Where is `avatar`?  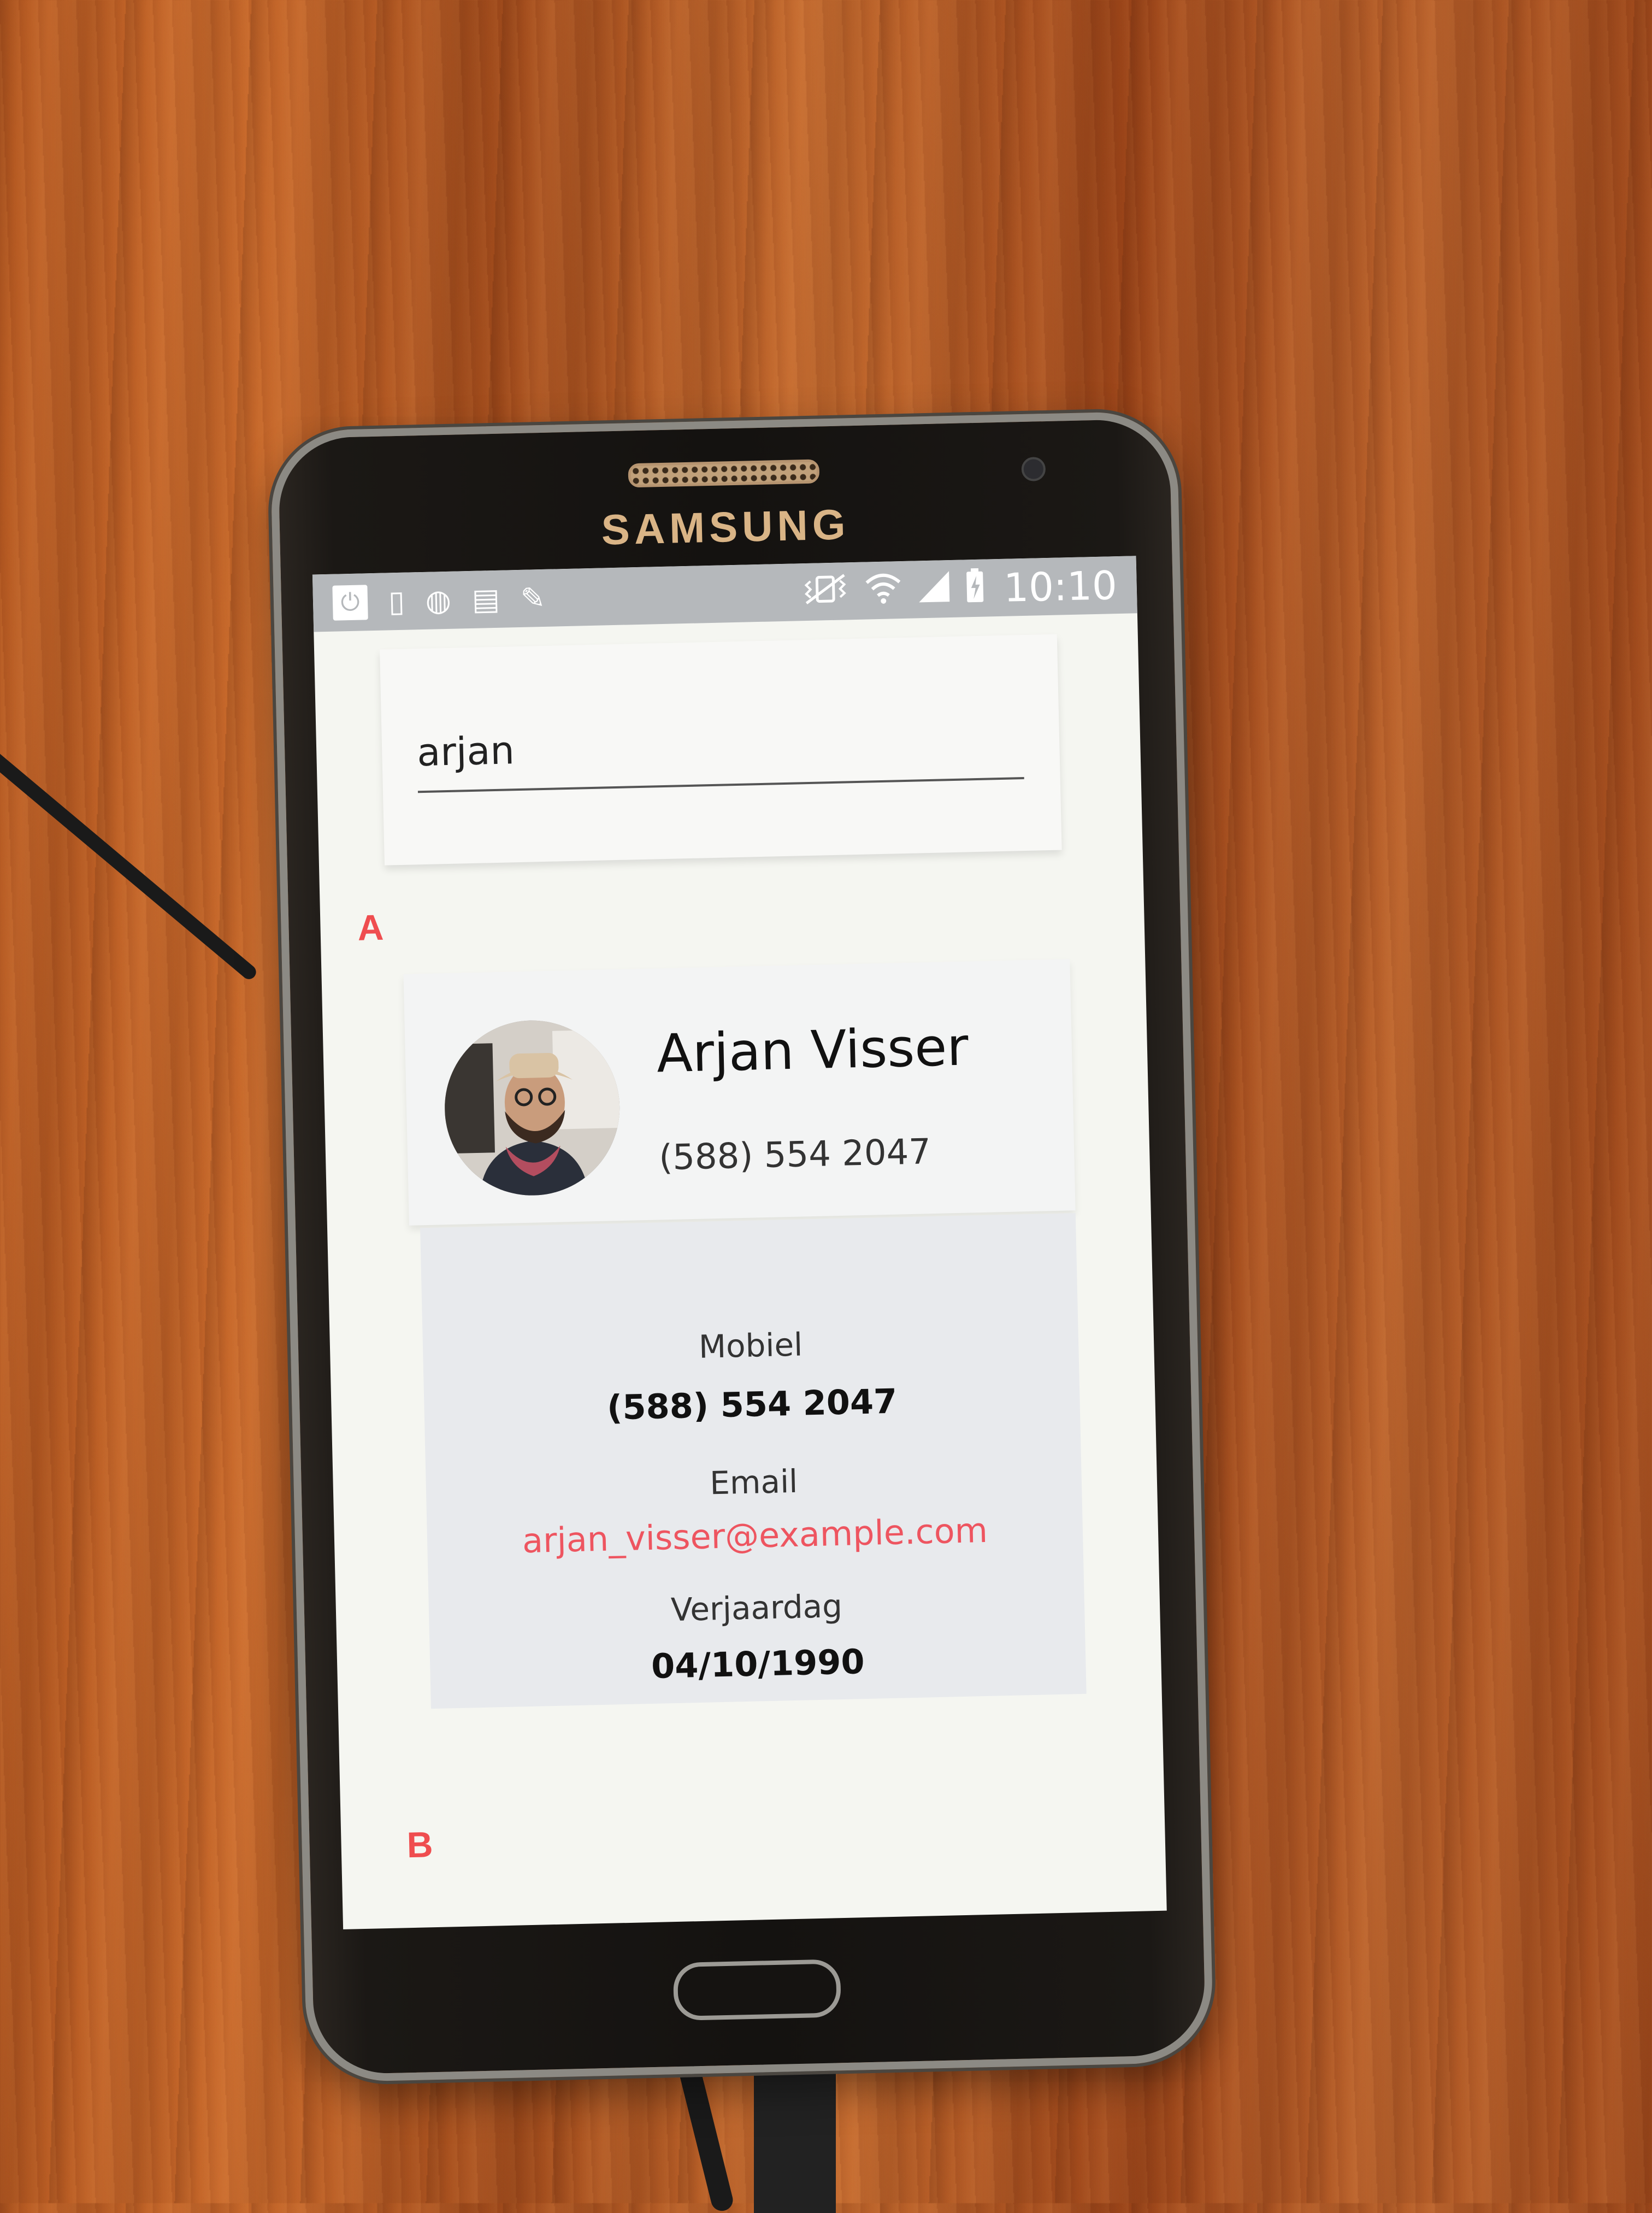
avatar is located at coordinates (532, 1108).